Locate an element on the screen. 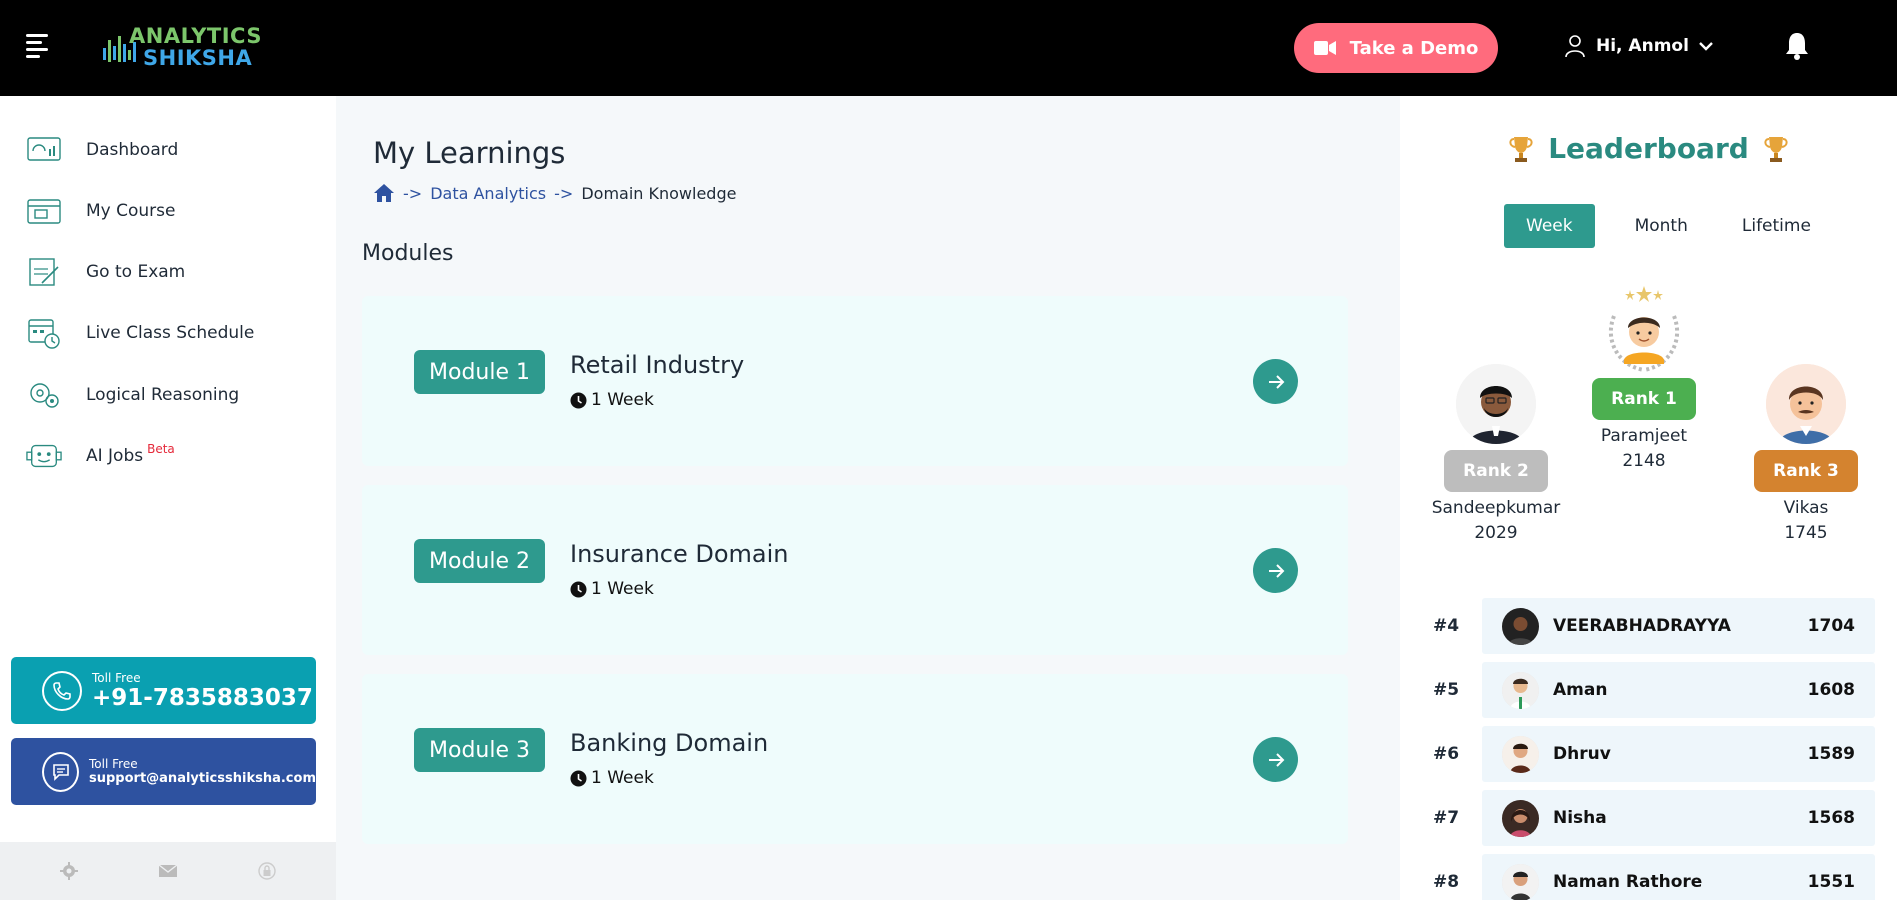 The width and height of the screenshot is (1897, 900). exam-icon is located at coordinates (44, 272).